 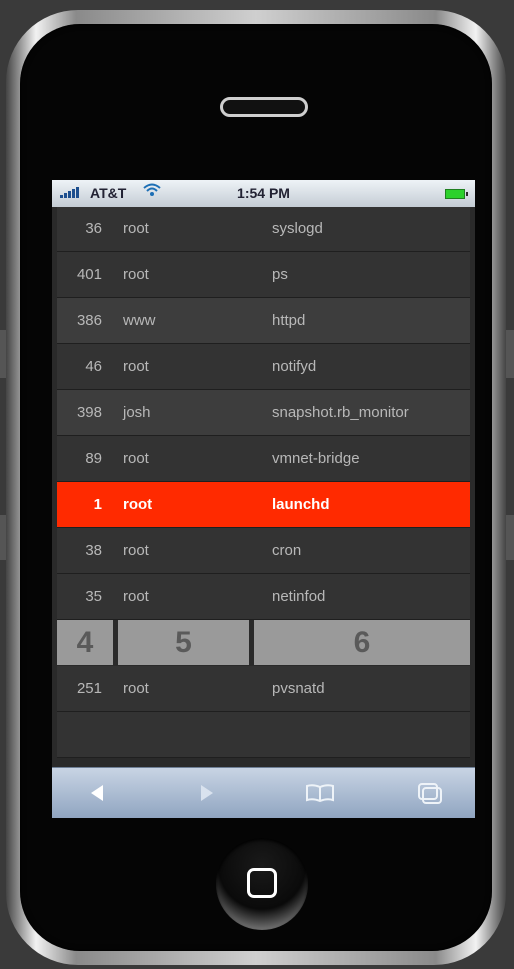 I want to click on process-row: 386 www httpd, so click(x=263, y=321).